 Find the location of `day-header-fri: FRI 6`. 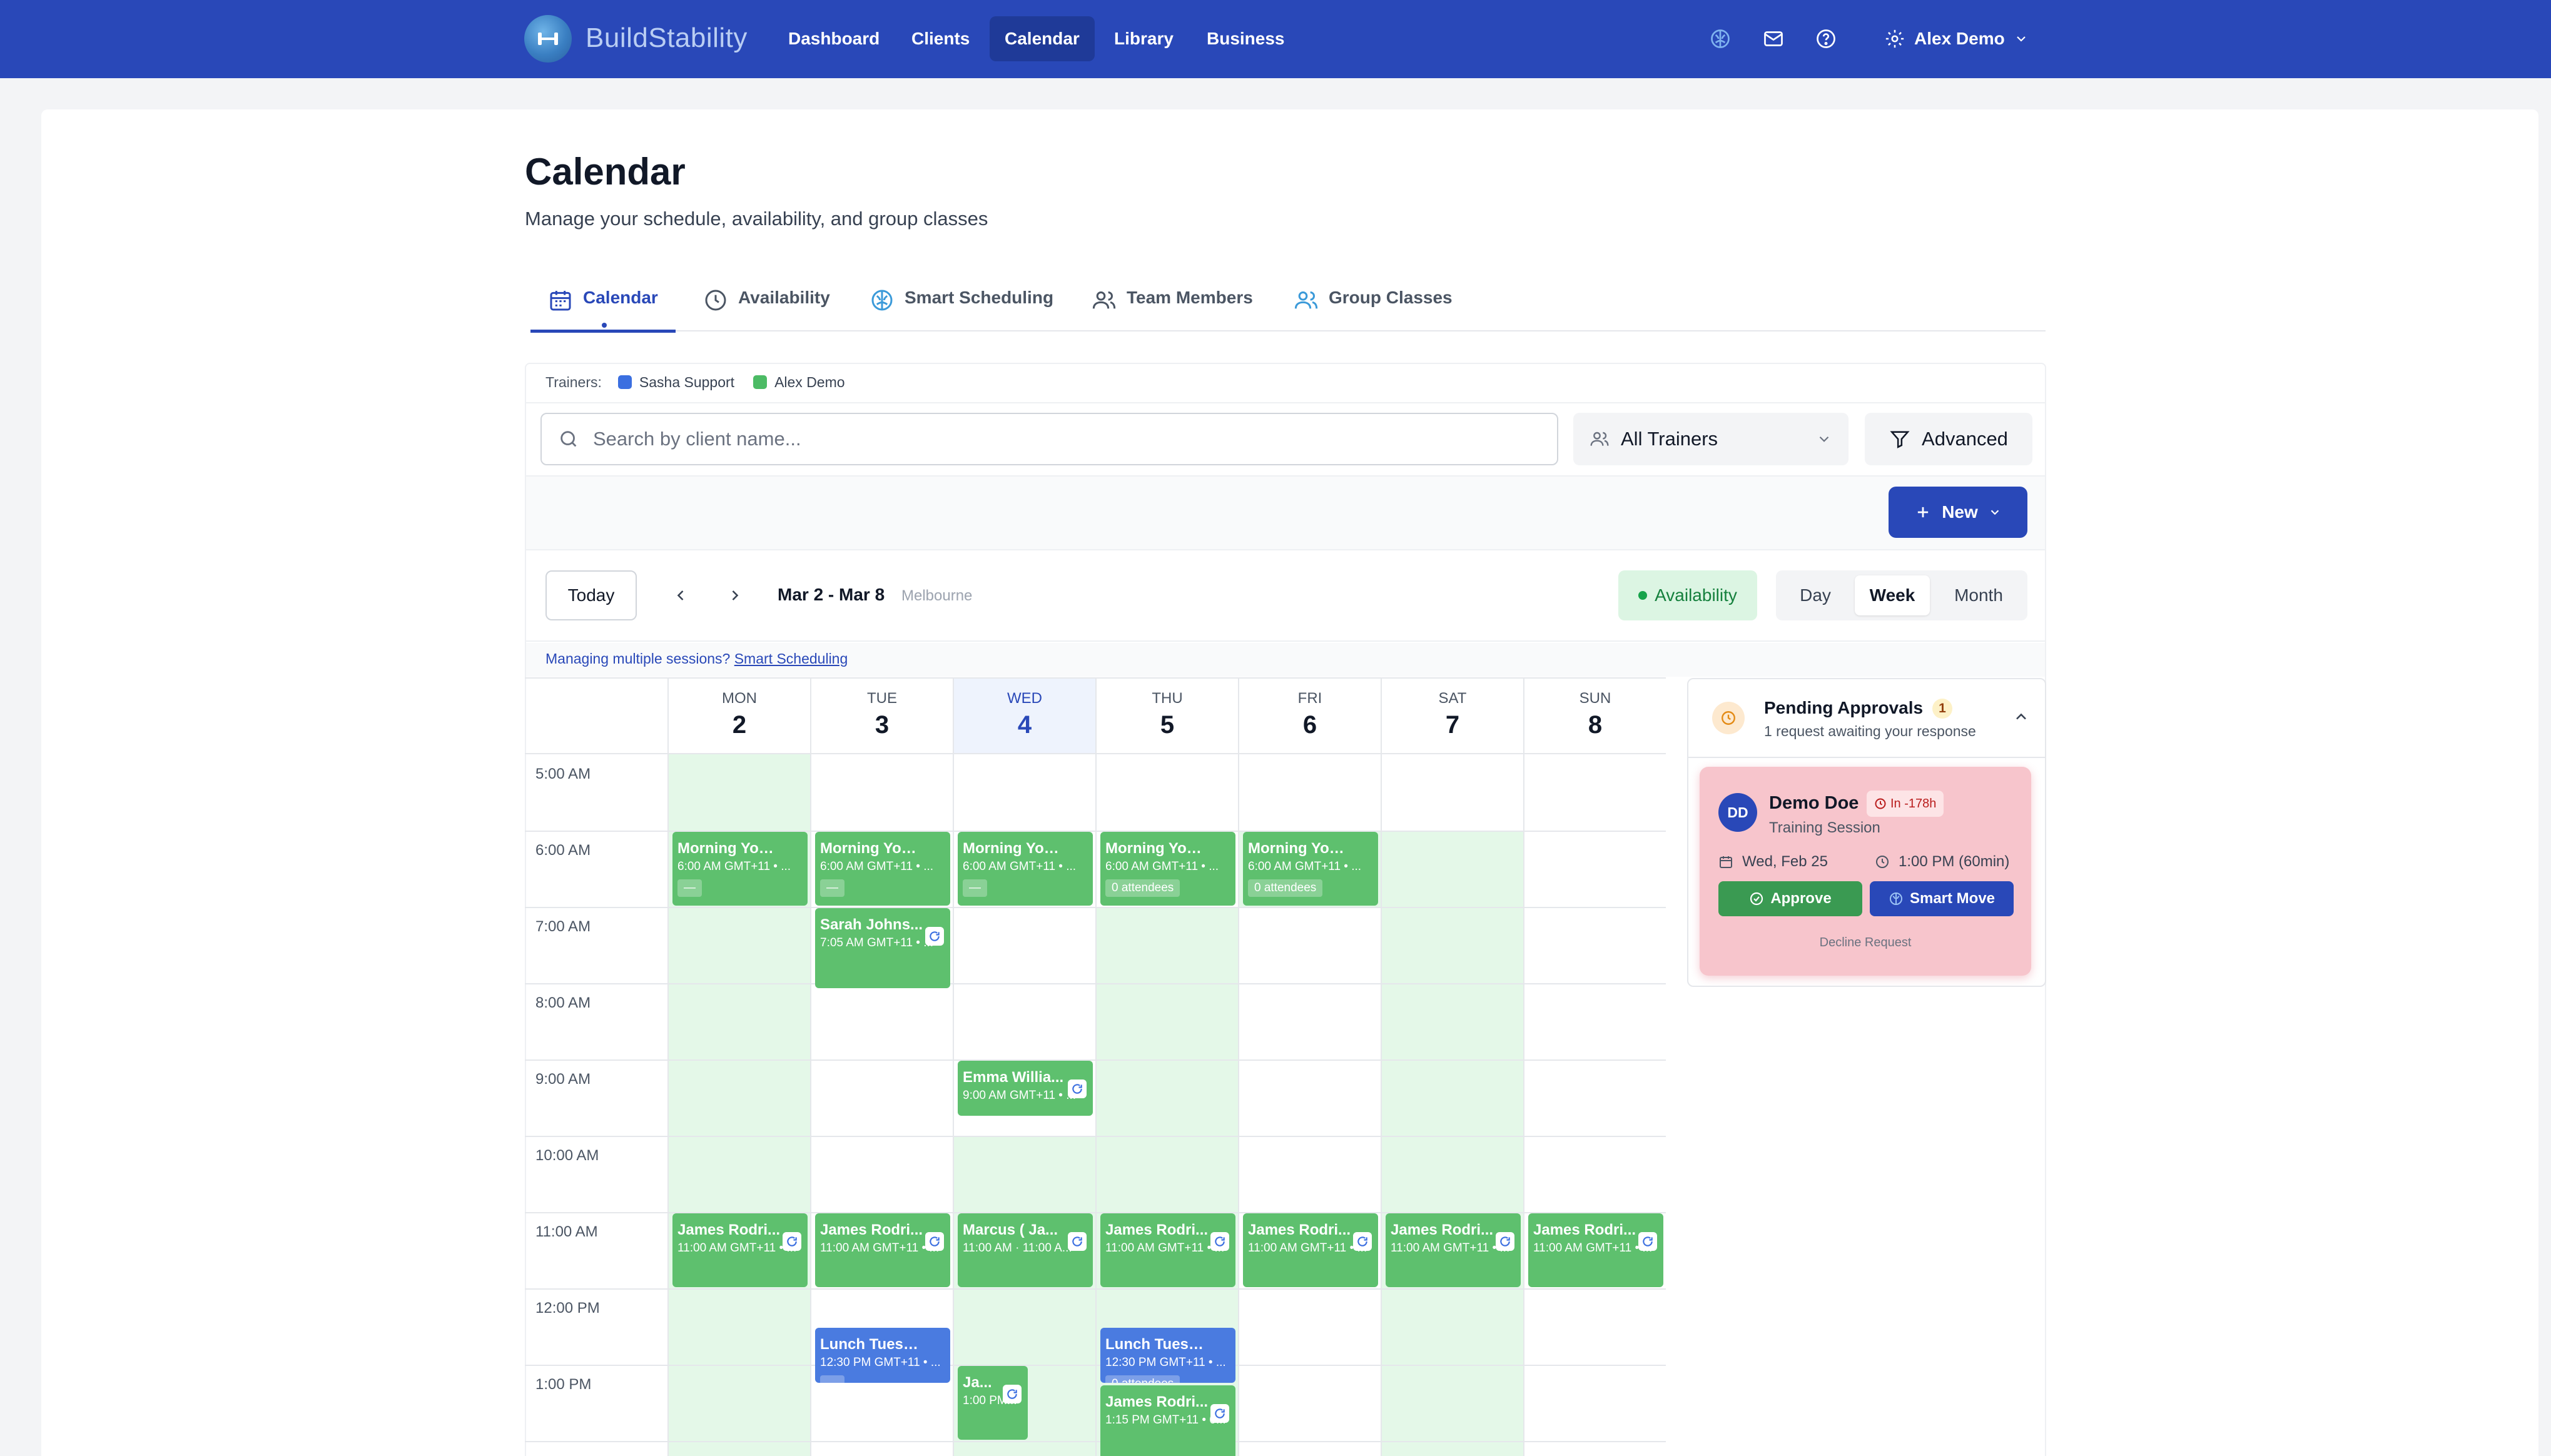

day-header-fri: FRI 6 is located at coordinates (1309, 717).